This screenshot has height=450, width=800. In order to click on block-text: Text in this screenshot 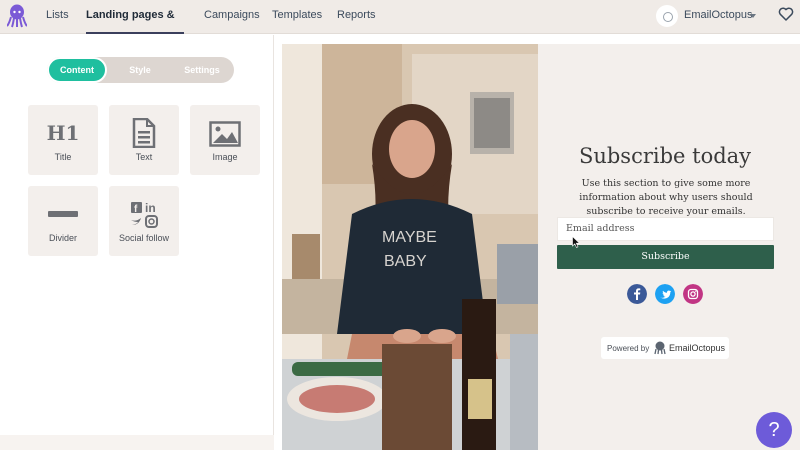, I will do `click(144, 140)`.